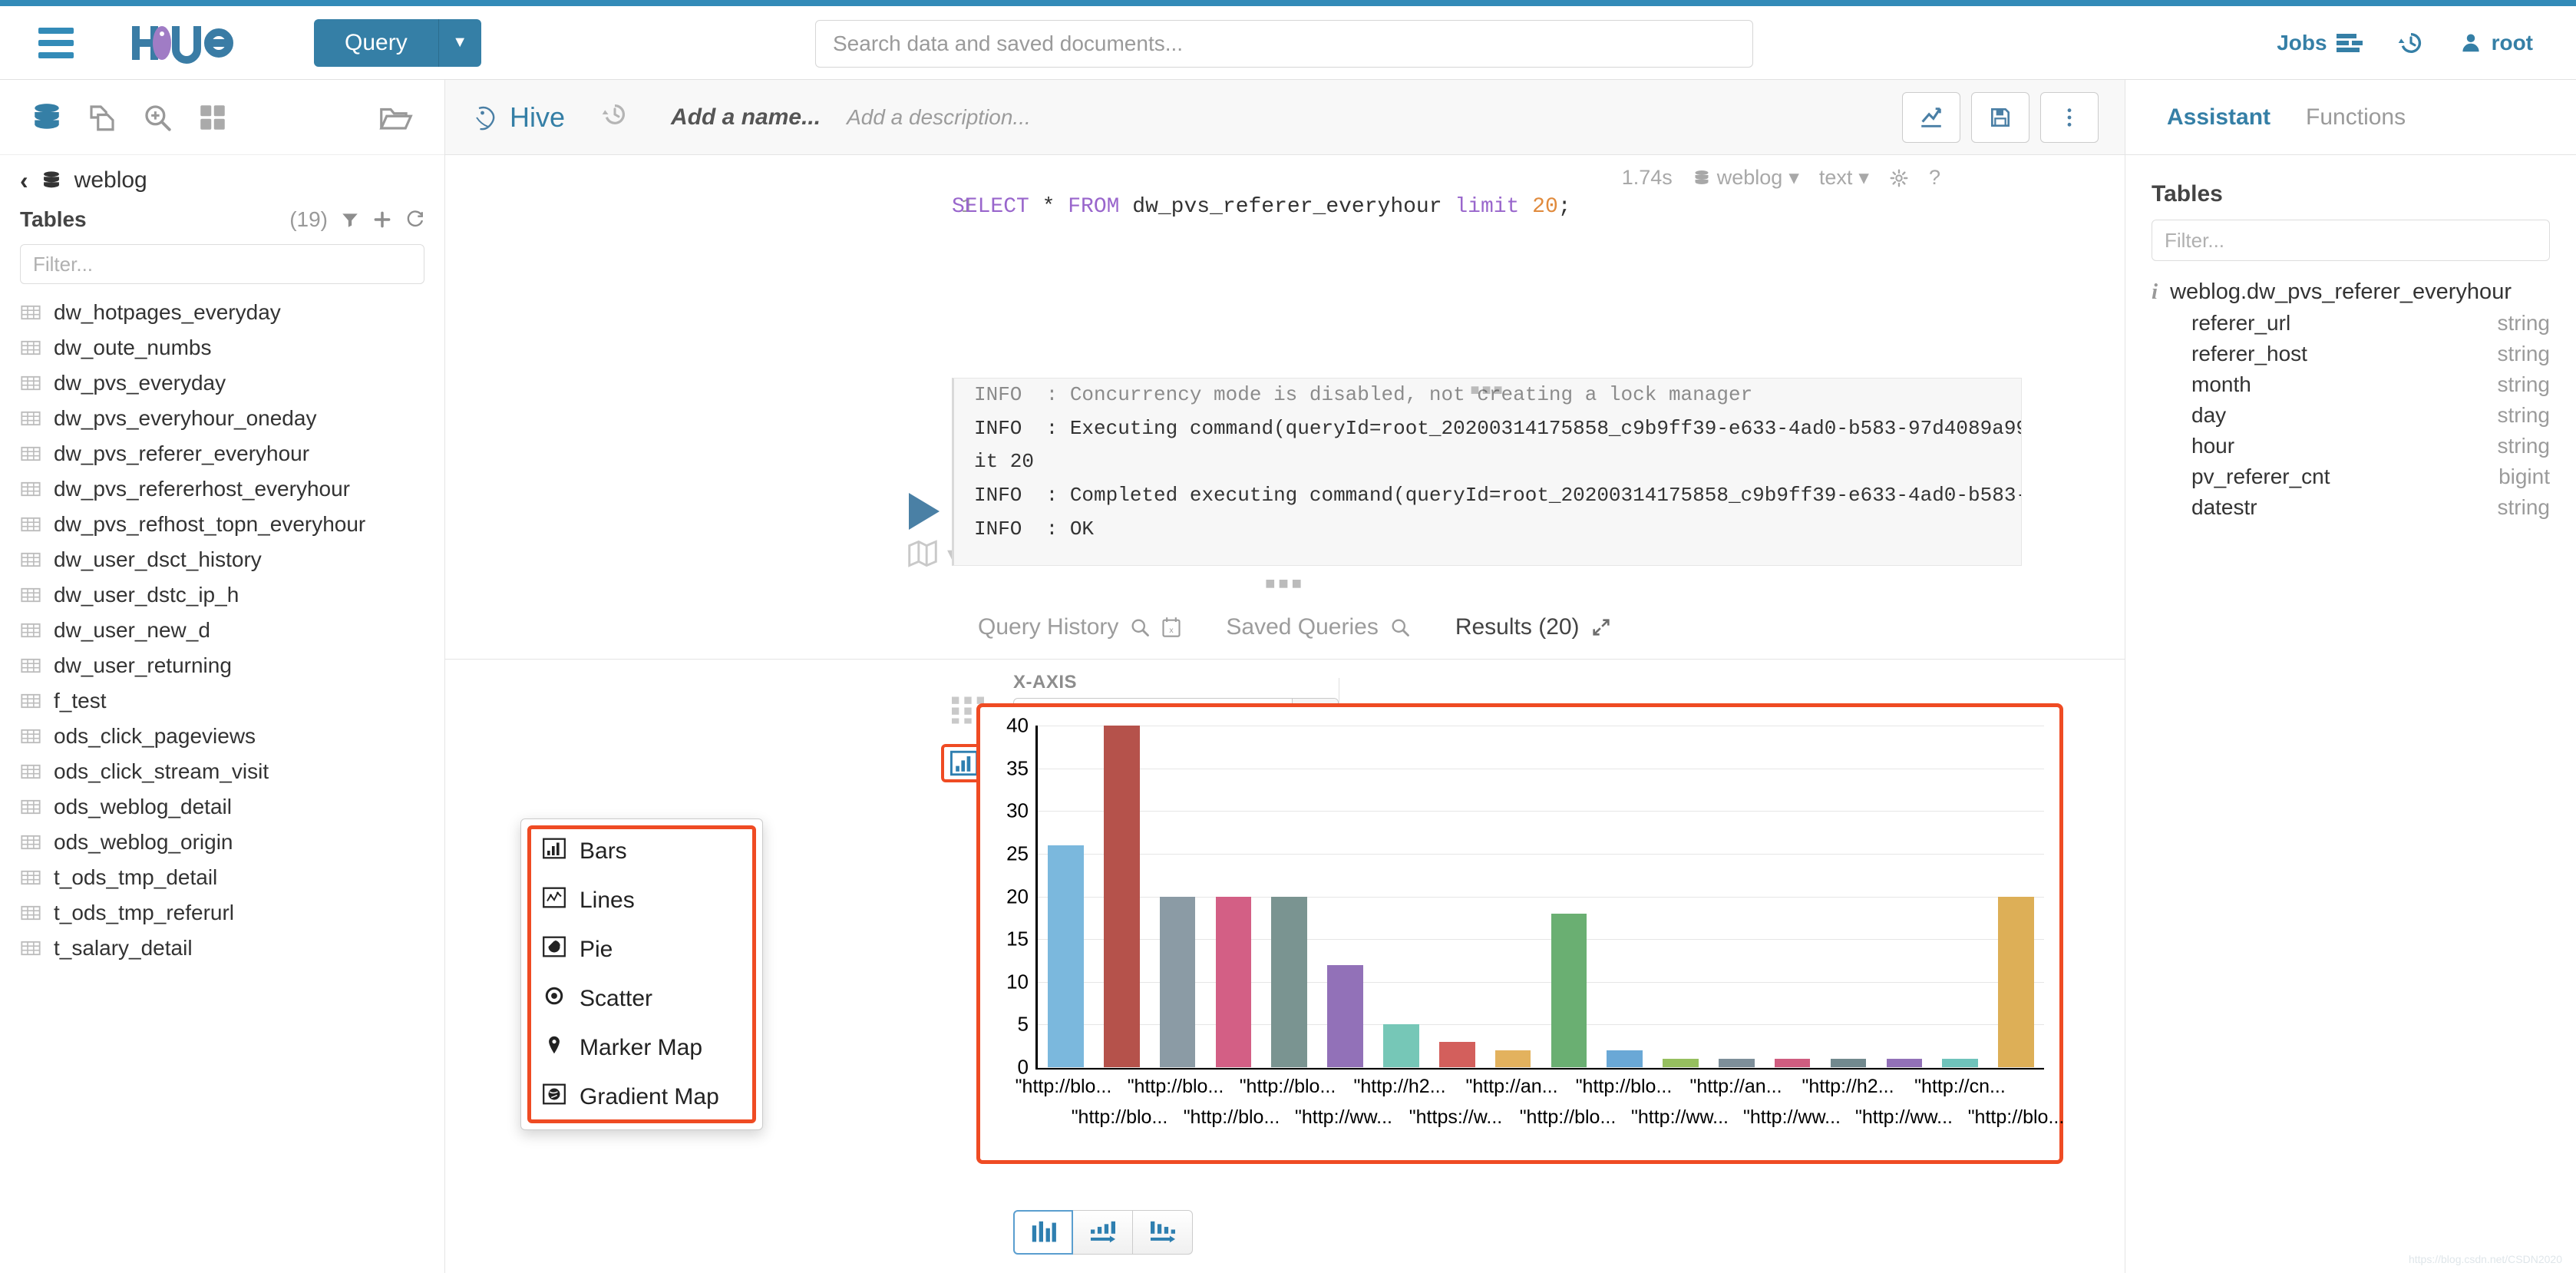 The image size is (2576, 1273). I want to click on chevron-left-icon: ‹, so click(24, 181).